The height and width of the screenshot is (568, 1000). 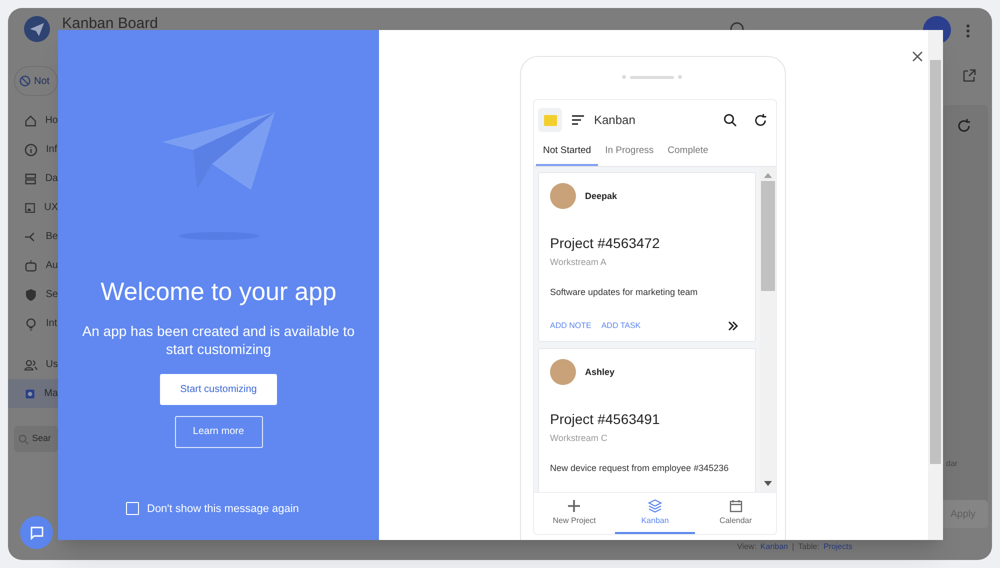 I want to click on checkbox, so click(x=132, y=509).